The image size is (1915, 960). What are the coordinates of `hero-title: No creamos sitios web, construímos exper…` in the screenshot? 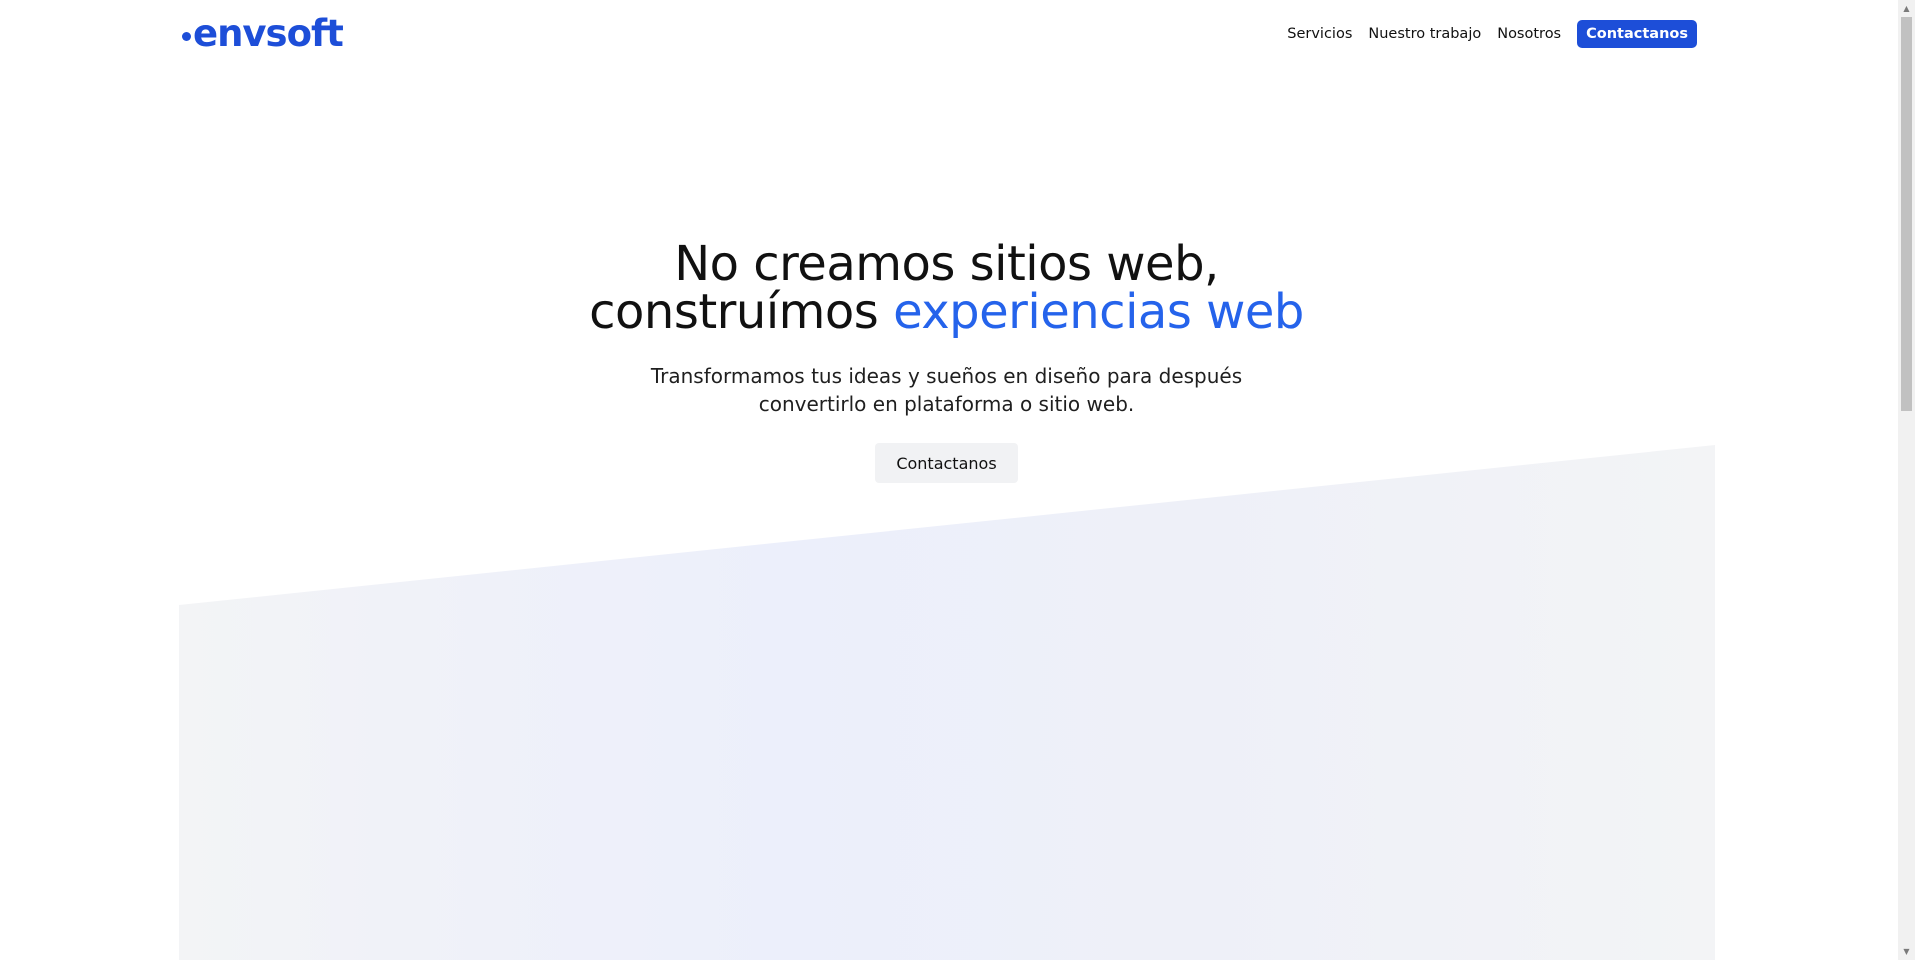 It's located at (946, 288).